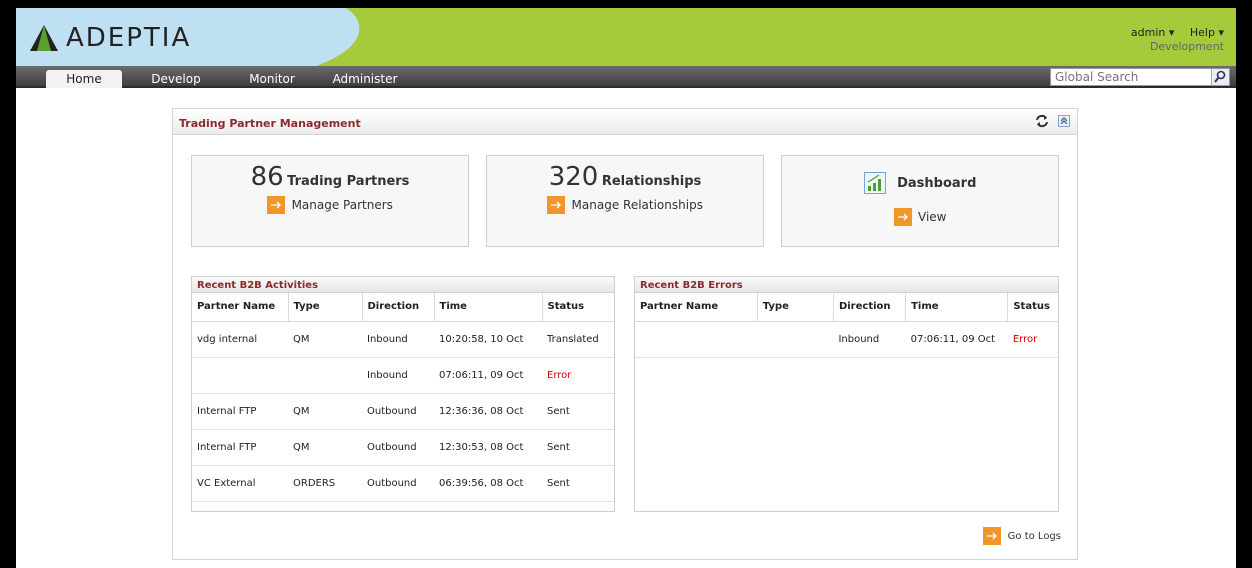 The image size is (1252, 568). What do you see at coordinates (240, 339) in the screenshot?
I see `partner-cell: vdg internal` at bounding box center [240, 339].